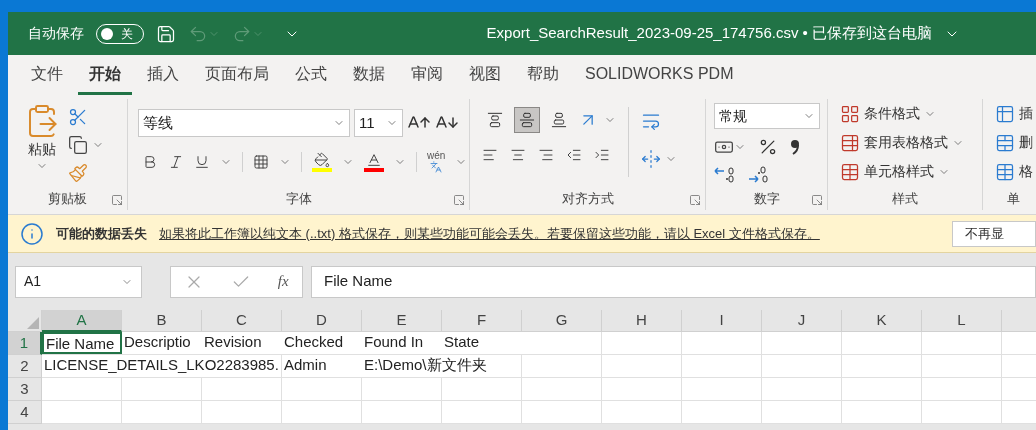 The image size is (1036, 430). Describe the element at coordinates (33, 323) in the screenshot. I see `select-all-icon` at that location.